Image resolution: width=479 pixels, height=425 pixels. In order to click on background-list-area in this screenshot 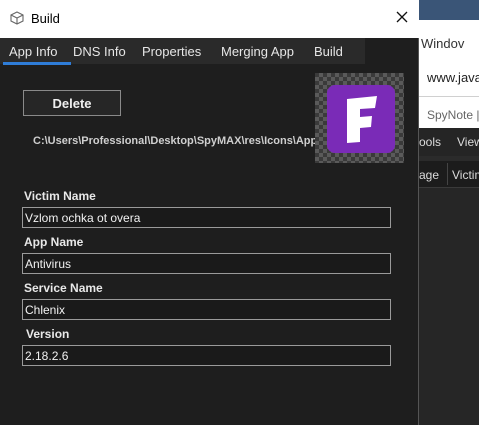, I will do `click(449, 306)`.